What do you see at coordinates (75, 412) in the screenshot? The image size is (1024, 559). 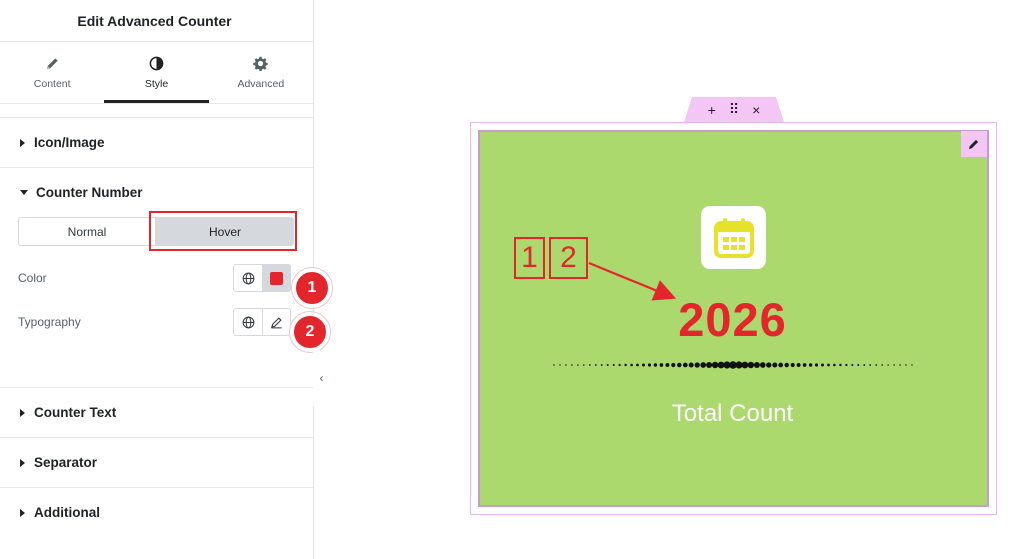 I see `section-counter-text-label: Counter Text` at bounding box center [75, 412].